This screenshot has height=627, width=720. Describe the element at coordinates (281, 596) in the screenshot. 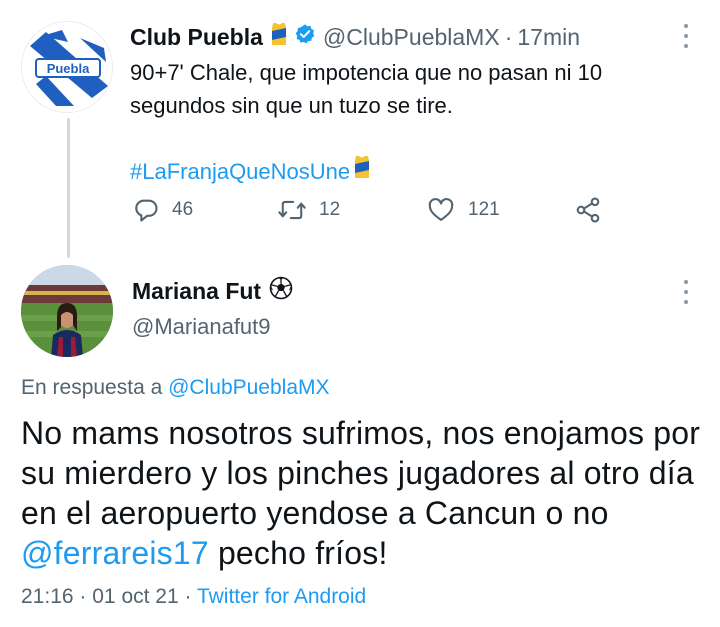

I see `tweet-source-link: Twitter for Android` at that location.